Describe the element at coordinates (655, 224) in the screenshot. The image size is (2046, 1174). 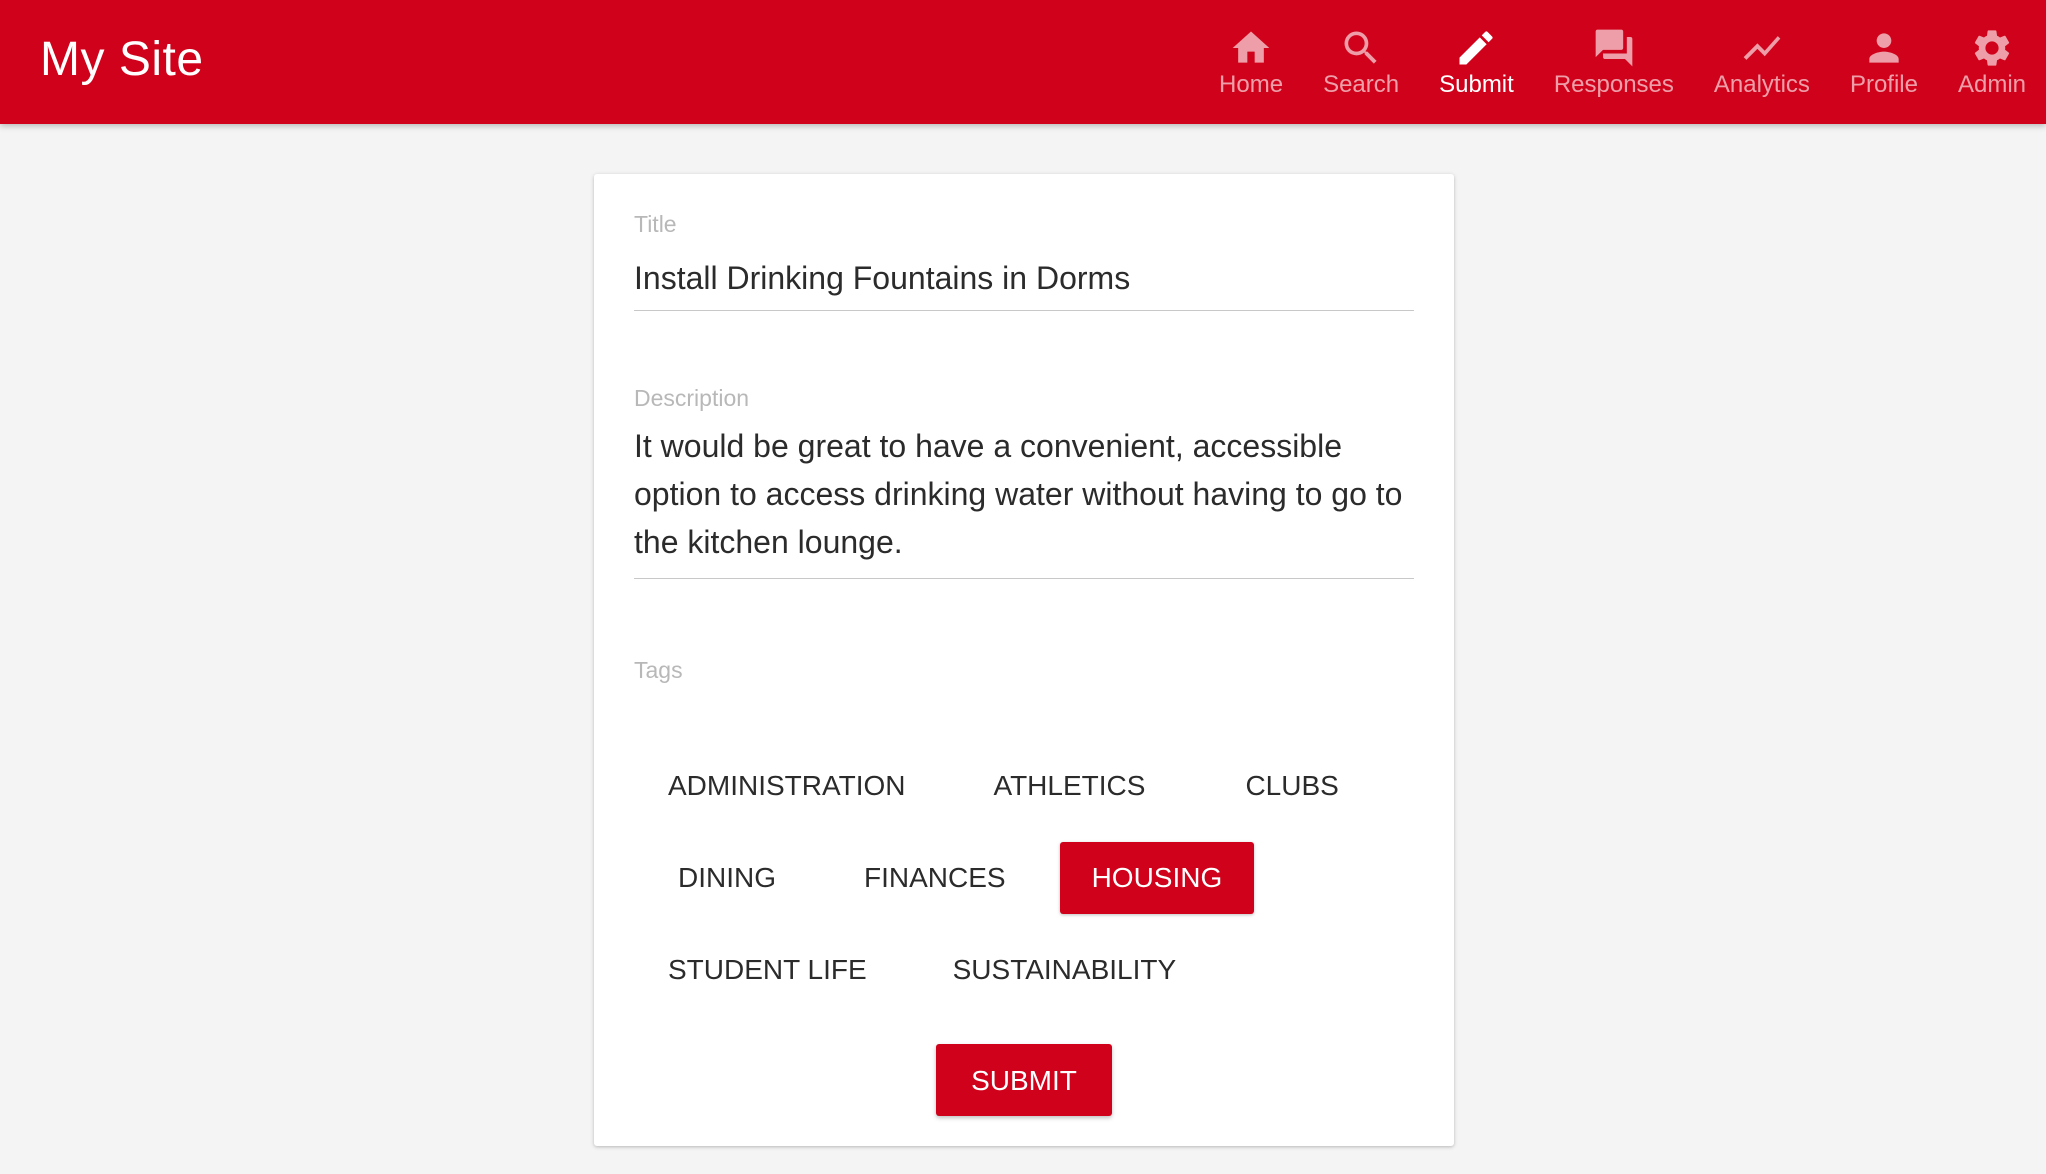
I see `title-label: Title` at that location.